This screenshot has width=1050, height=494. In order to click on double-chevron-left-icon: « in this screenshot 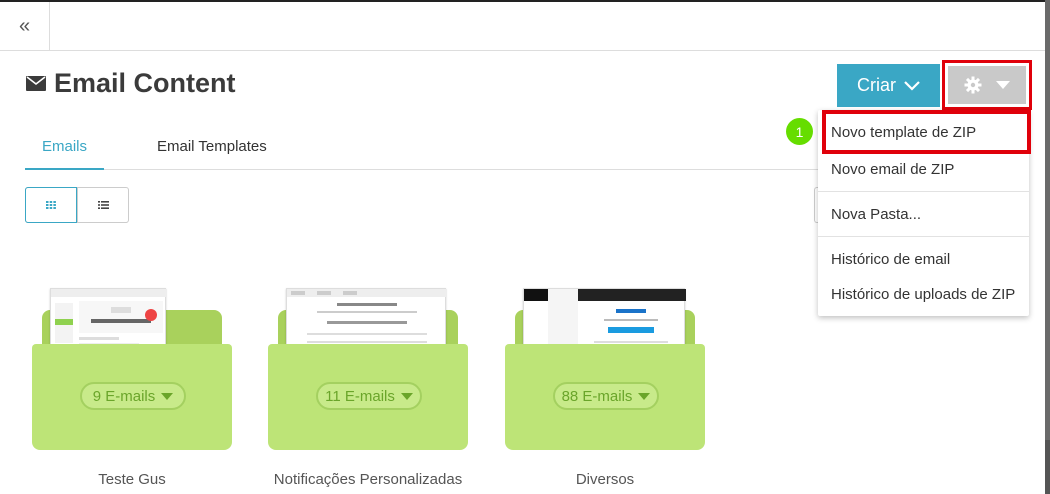, I will do `click(24, 26)`.